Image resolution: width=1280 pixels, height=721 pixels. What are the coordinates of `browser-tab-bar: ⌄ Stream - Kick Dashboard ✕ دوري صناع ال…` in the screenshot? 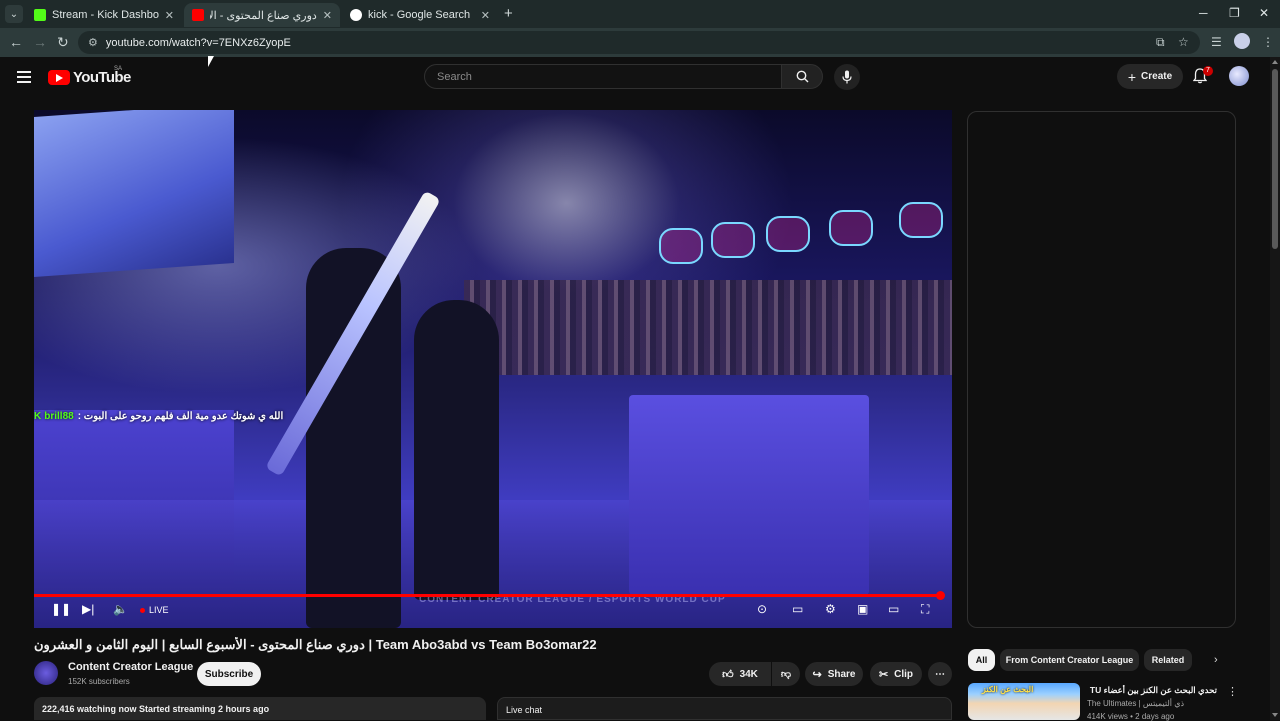 It's located at (640, 14).